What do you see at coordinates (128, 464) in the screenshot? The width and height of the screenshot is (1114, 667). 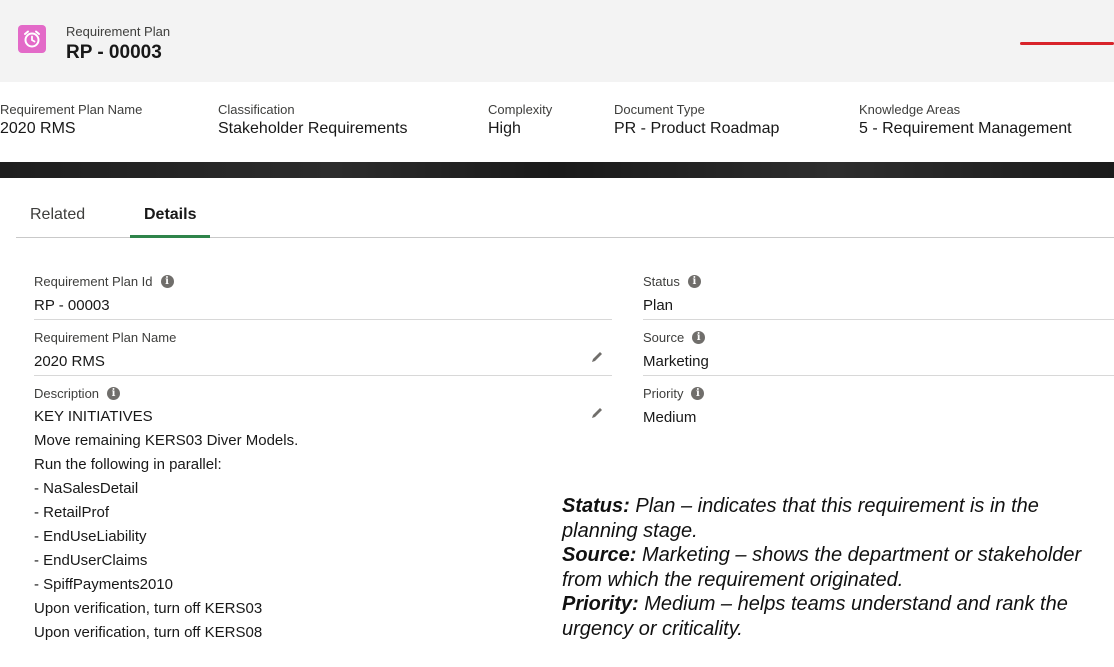 I see `description-line: Run the following in parallel:` at bounding box center [128, 464].